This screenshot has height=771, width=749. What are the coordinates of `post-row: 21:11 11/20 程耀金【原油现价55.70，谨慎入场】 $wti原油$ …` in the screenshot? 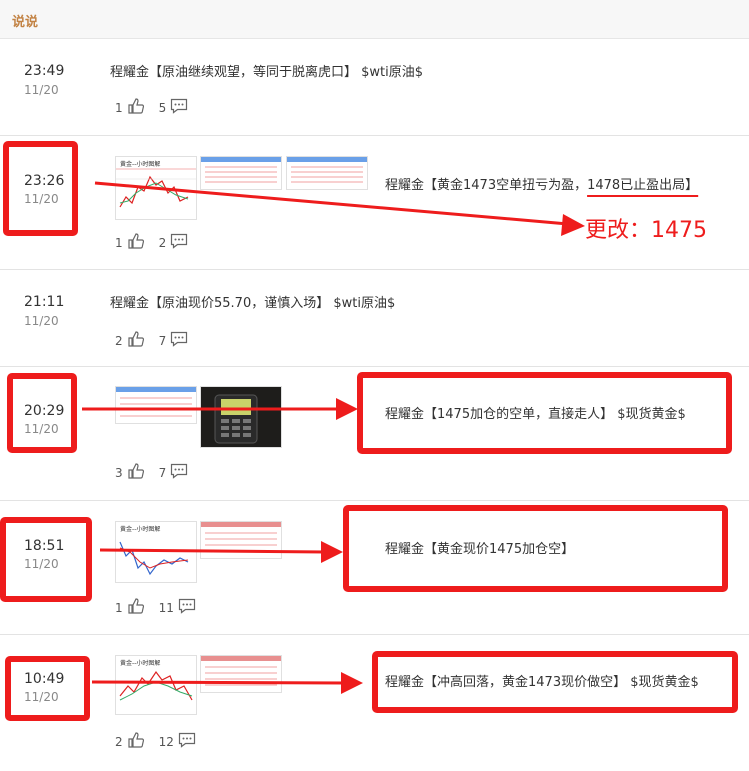 It's located at (374, 318).